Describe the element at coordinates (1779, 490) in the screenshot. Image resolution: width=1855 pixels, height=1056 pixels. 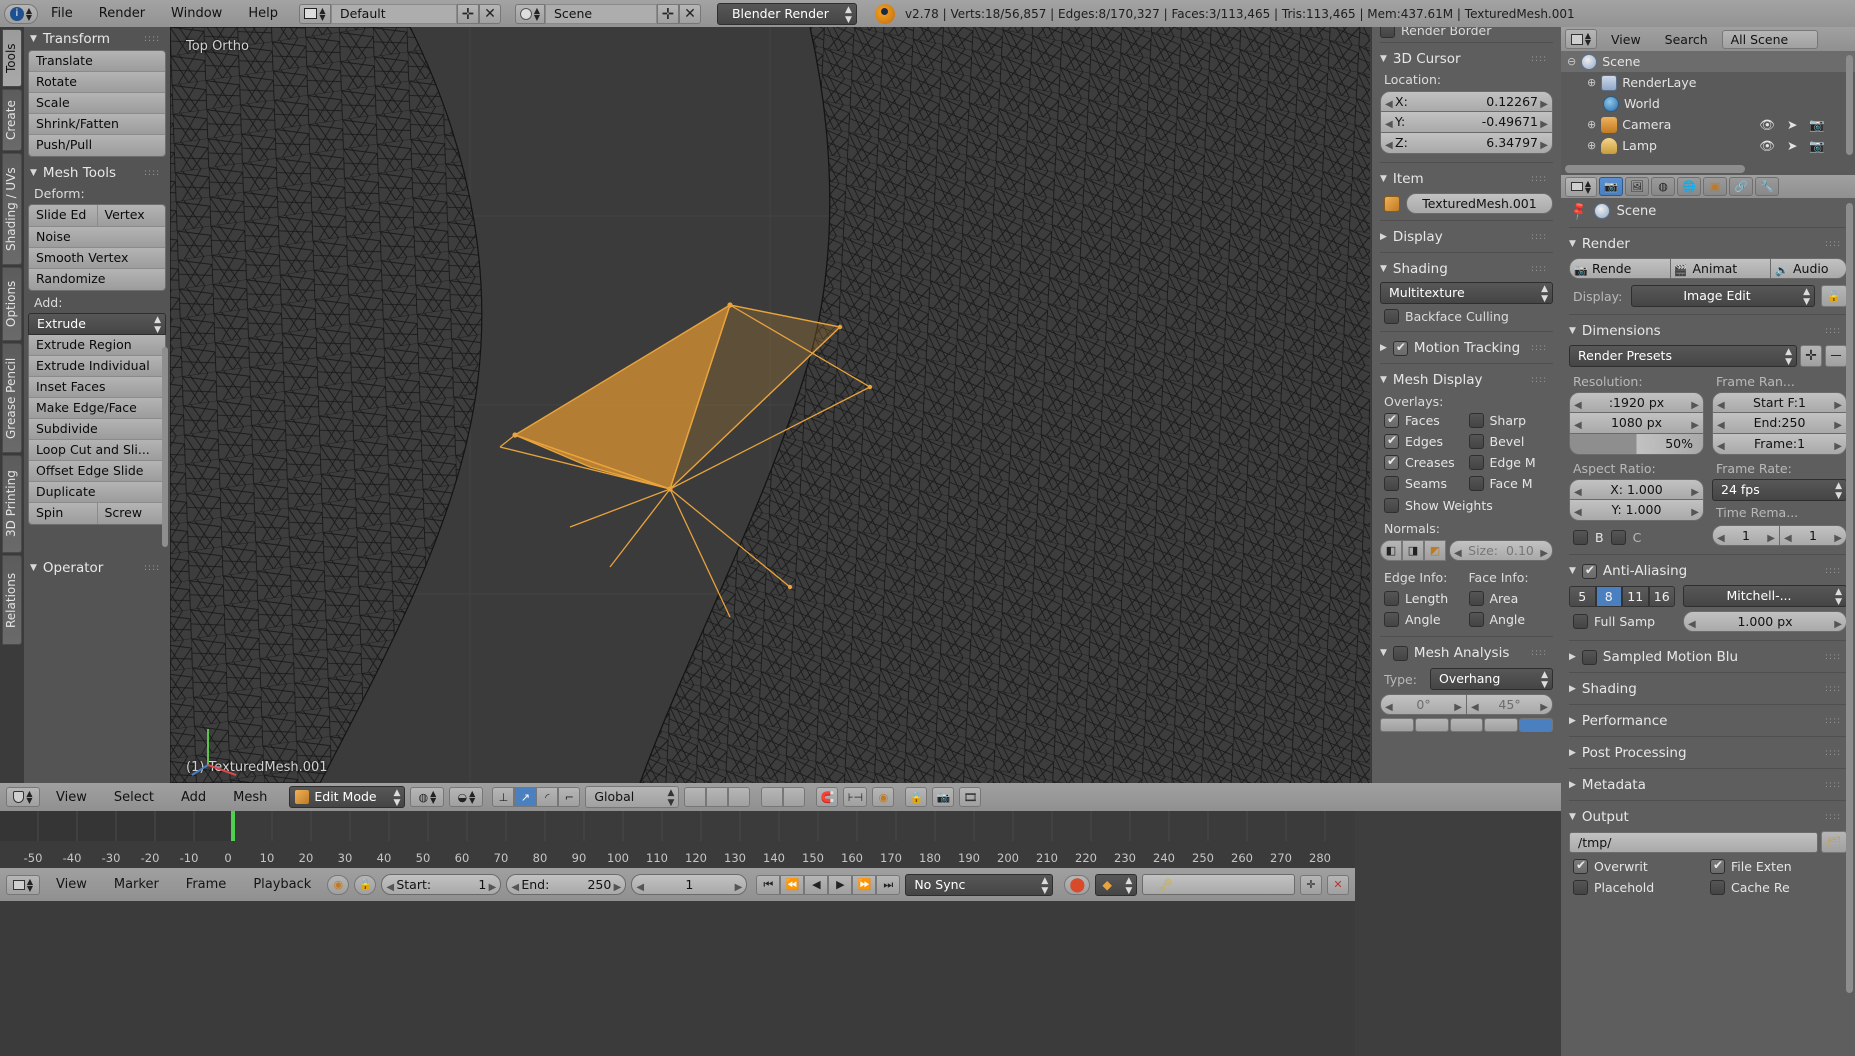
I see `frame-rate-select: 24 fps ▲ ▼` at that location.